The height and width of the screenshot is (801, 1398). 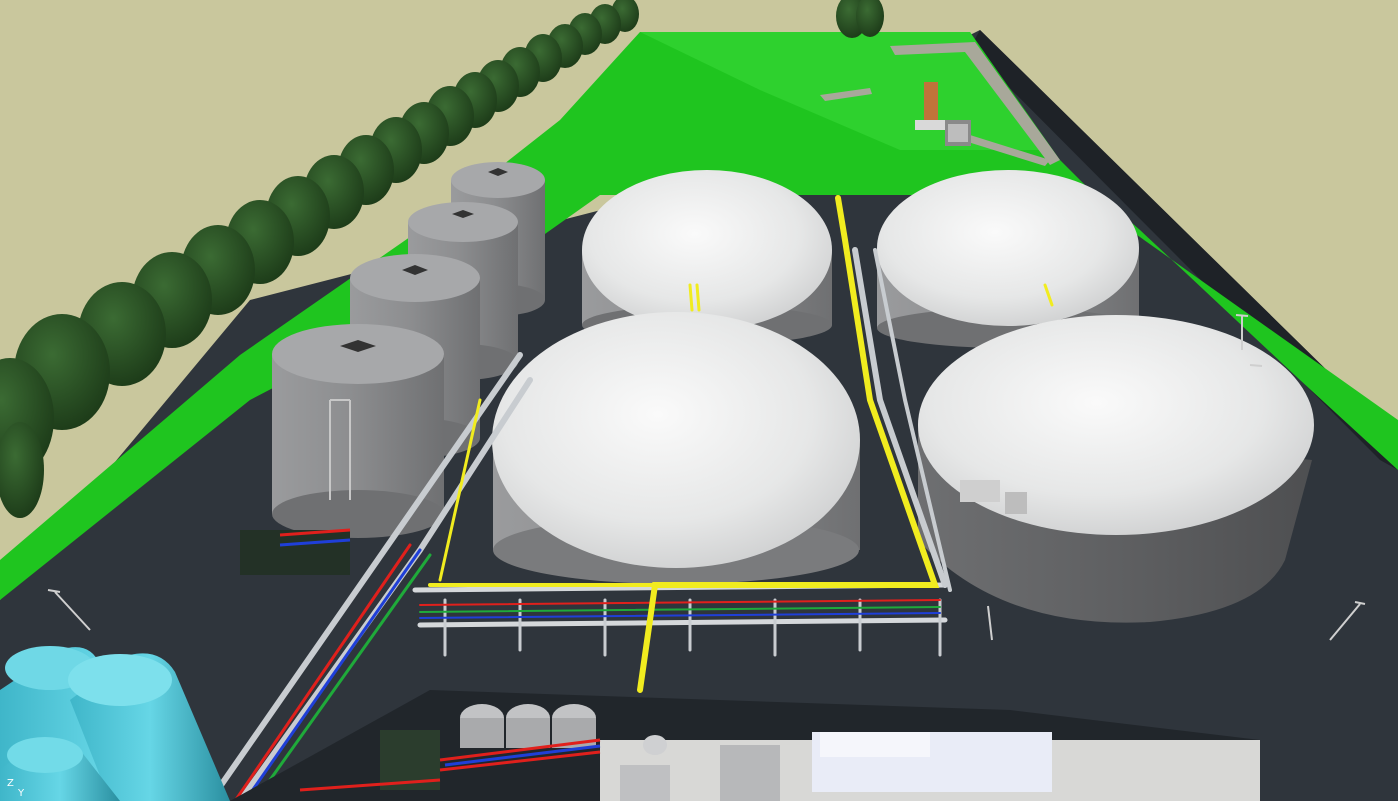 What do you see at coordinates (1116, 469) in the screenshot?
I see `digester-front-right` at bounding box center [1116, 469].